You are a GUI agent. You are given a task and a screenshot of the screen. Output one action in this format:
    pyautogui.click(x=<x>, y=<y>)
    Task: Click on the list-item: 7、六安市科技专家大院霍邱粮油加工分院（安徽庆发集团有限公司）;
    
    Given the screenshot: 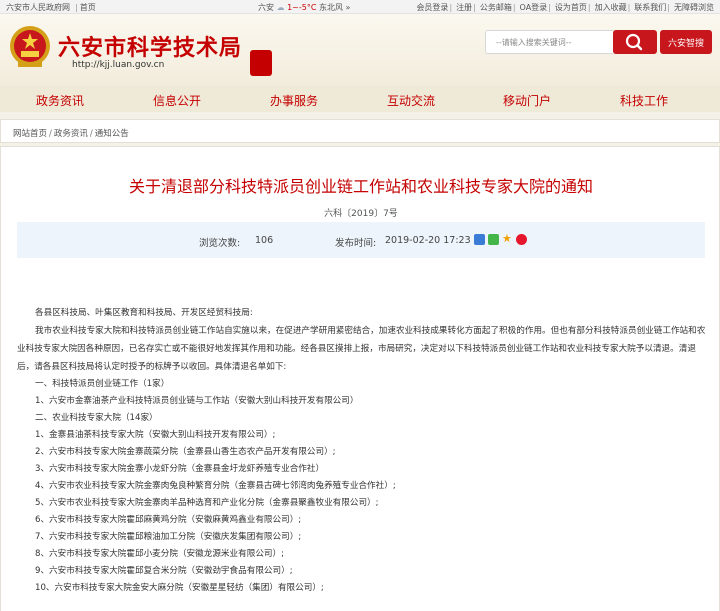 What is the action you would take?
    pyautogui.click(x=168, y=537)
    